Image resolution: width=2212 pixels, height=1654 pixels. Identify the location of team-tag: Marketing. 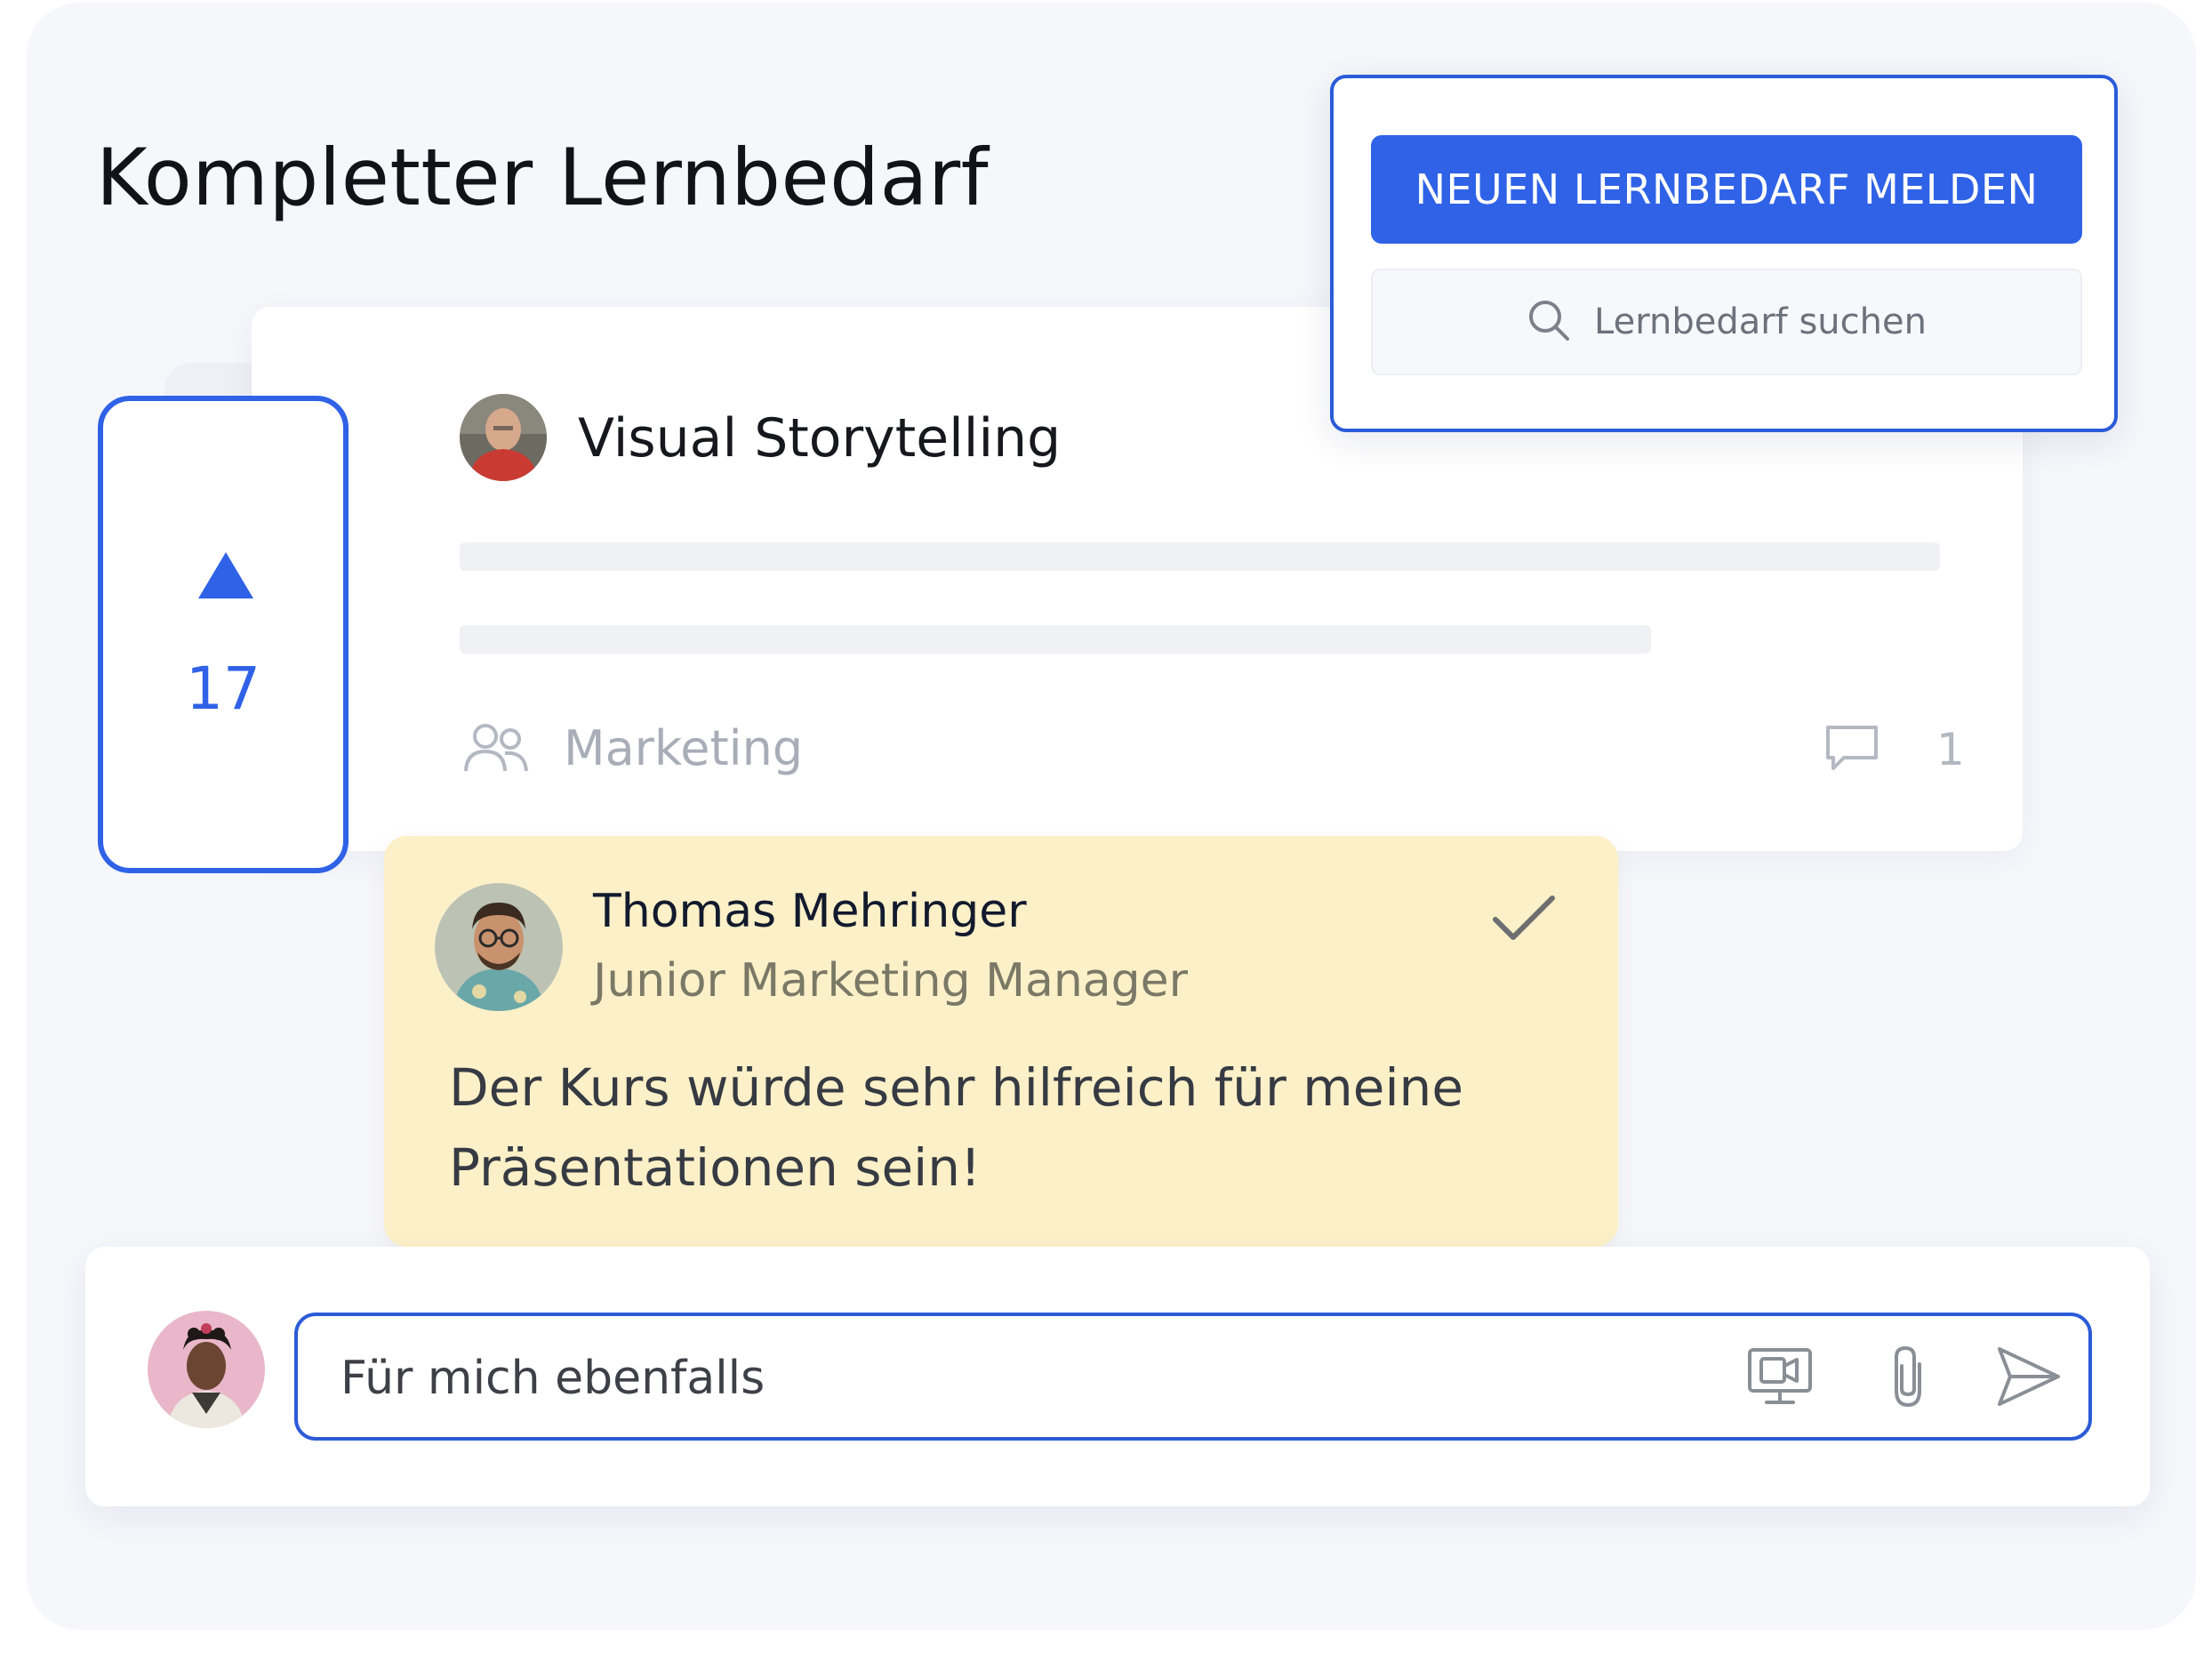
(633, 748).